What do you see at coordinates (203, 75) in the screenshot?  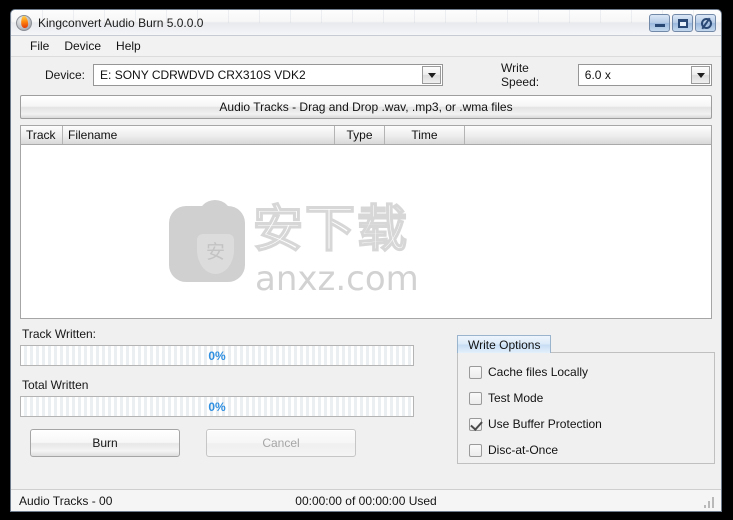 I see `device-selected-value: E: SONY CDRWDVD CRX310S VDK2` at bounding box center [203, 75].